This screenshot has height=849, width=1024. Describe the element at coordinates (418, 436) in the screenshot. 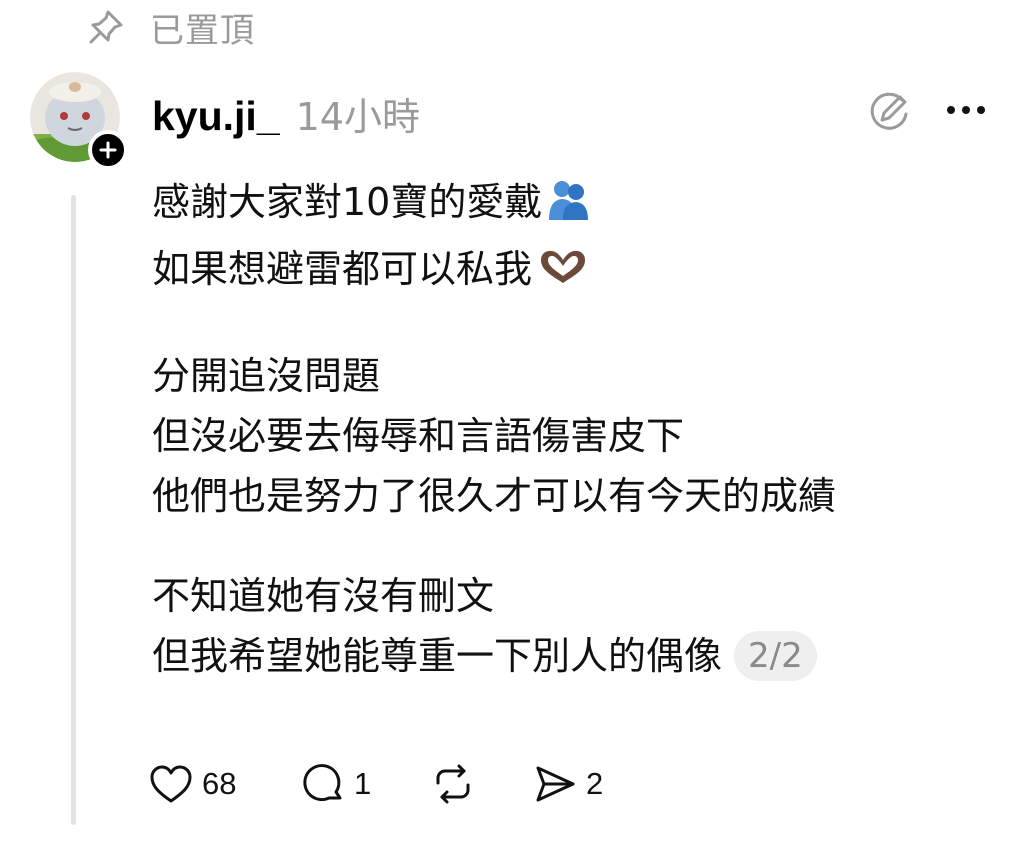

I see `post-line: 但沒必要去侮辱和言語傷害皮下` at that location.